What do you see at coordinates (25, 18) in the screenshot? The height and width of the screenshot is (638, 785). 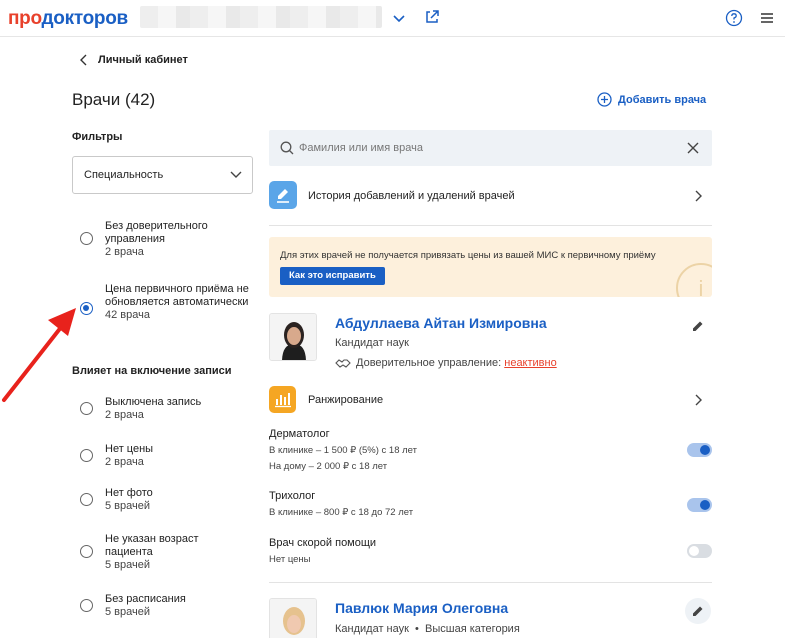 I see `logo-text-part1: про` at bounding box center [25, 18].